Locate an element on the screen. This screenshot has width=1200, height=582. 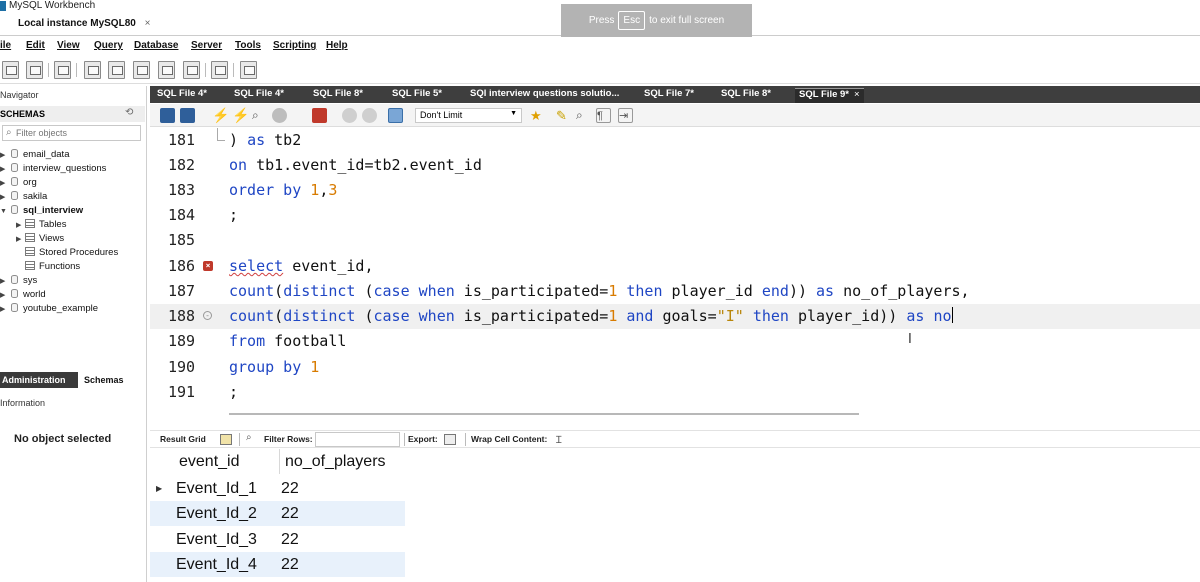
fold-marker-icon: - is located at coordinates (207, 315).